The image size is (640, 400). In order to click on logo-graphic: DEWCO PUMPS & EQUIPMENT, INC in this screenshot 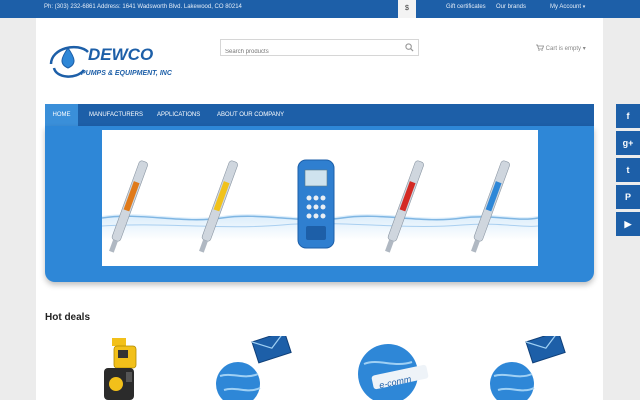, I will do `click(111, 61)`.